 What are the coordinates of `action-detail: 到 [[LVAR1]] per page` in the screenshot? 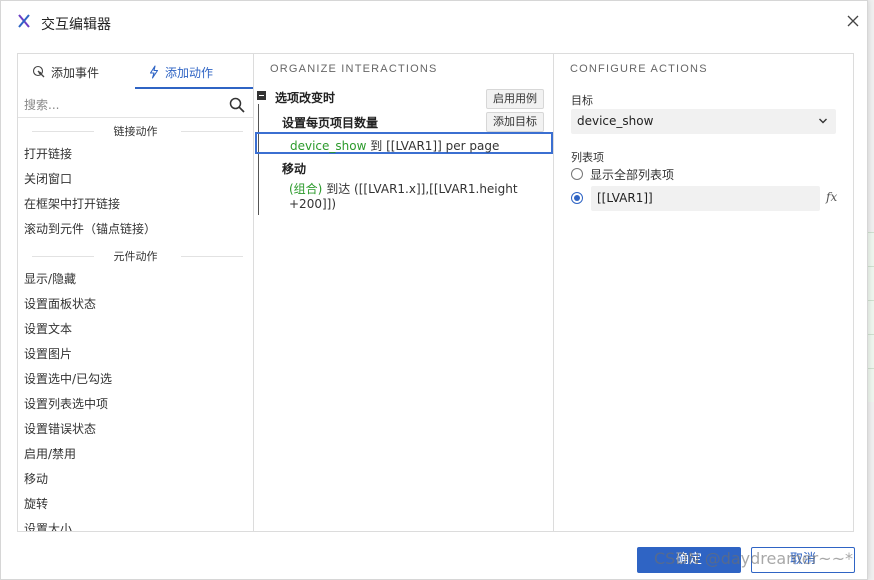 It's located at (435, 146).